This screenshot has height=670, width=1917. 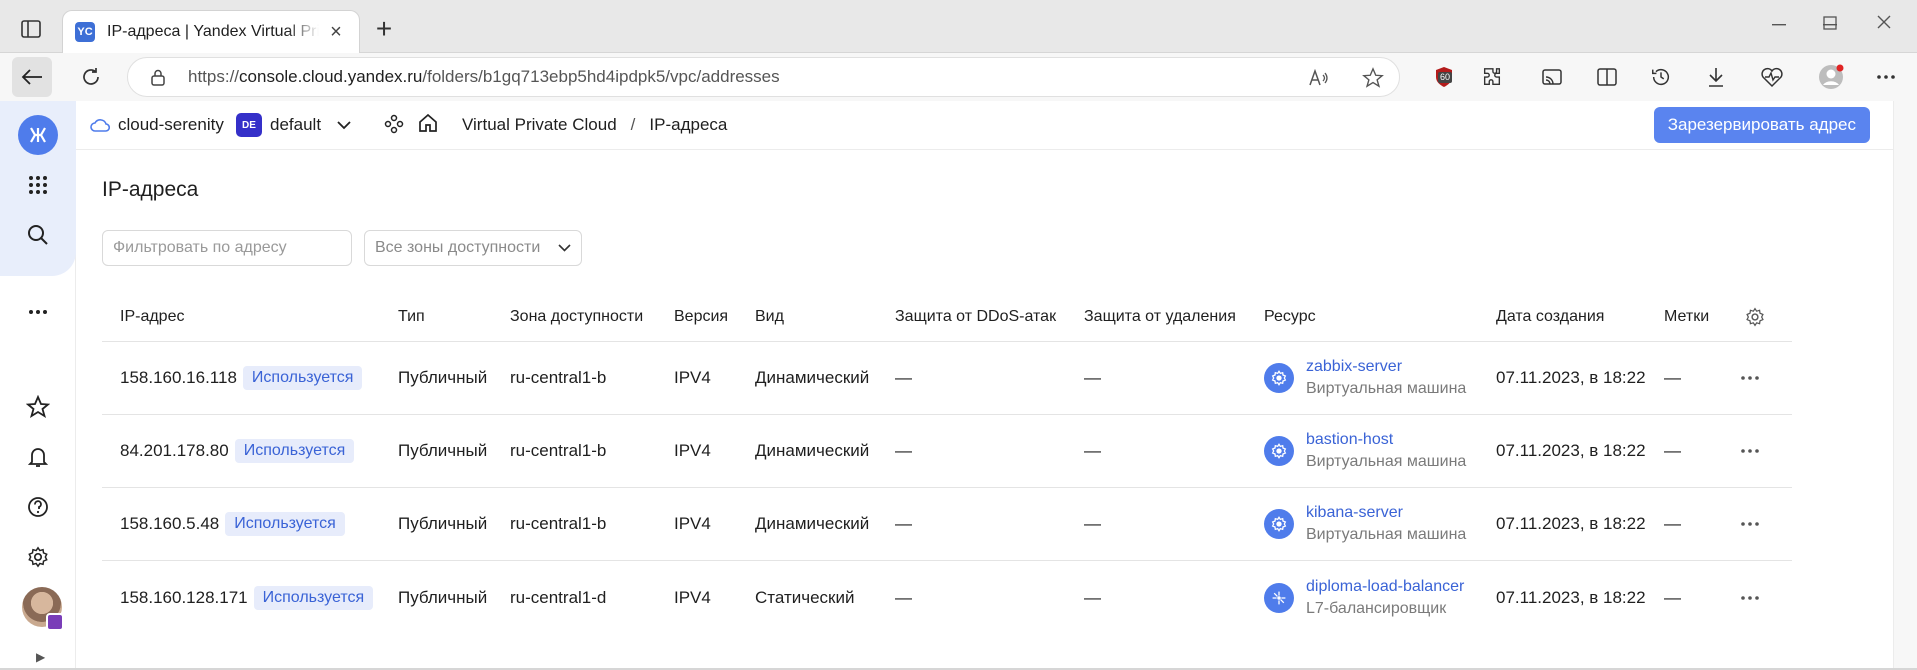 I want to click on browser-menu-icon, so click(x=1886, y=77).